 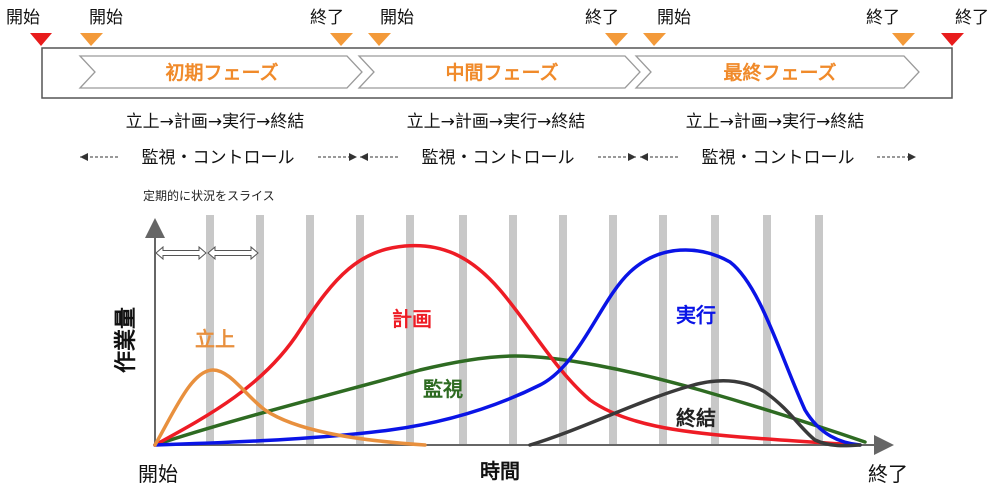 I want to click on process-steps: 立上→計画→実行→終結 立上→計画→実行→終結 立上→計画→実行→終結, so click(x=495, y=122).